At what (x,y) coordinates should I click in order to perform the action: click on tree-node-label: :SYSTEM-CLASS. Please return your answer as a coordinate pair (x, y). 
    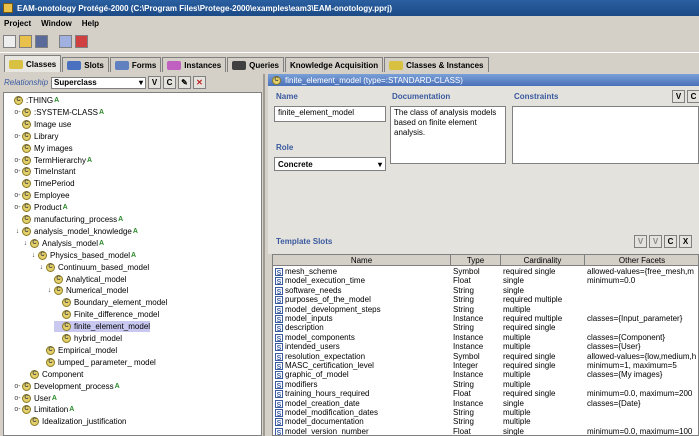
    Looking at the image, I should click on (66, 112).